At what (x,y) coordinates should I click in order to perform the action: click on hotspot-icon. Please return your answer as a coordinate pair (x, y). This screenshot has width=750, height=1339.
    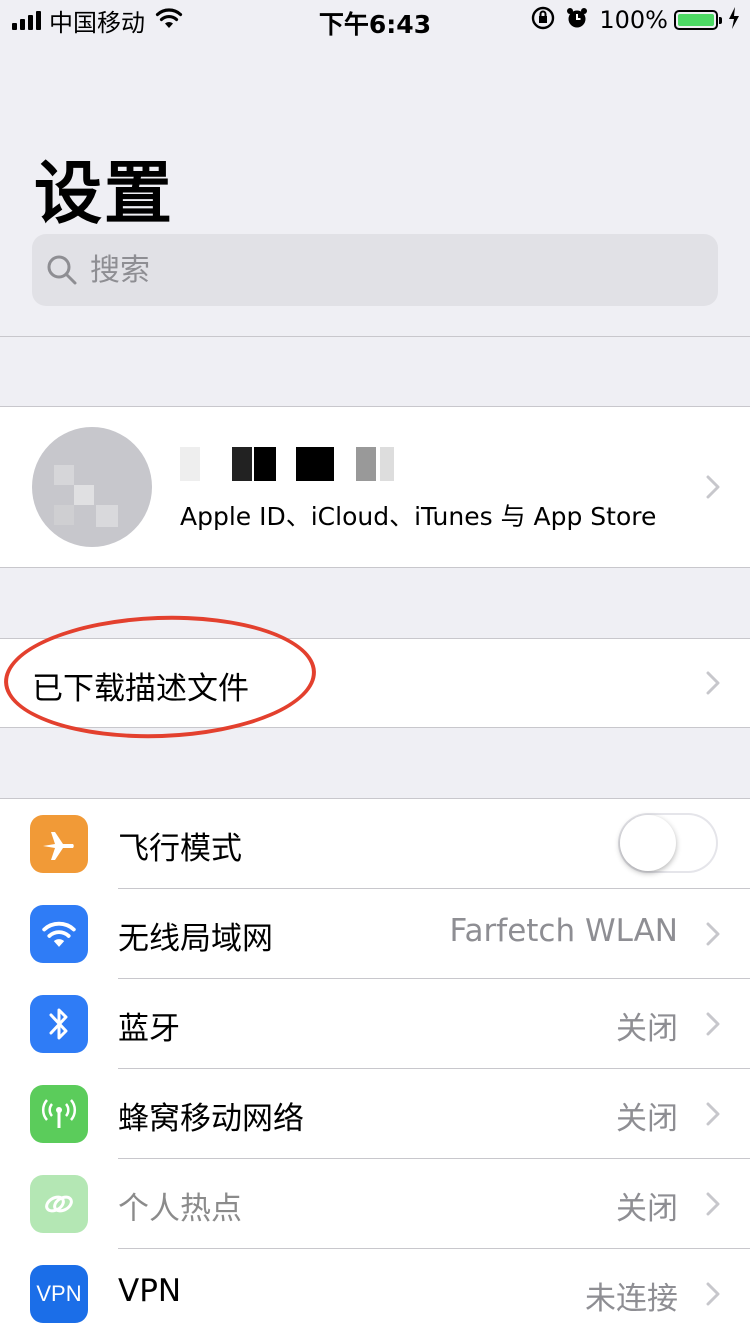
    Looking at the image, I should click on (59, 1204).